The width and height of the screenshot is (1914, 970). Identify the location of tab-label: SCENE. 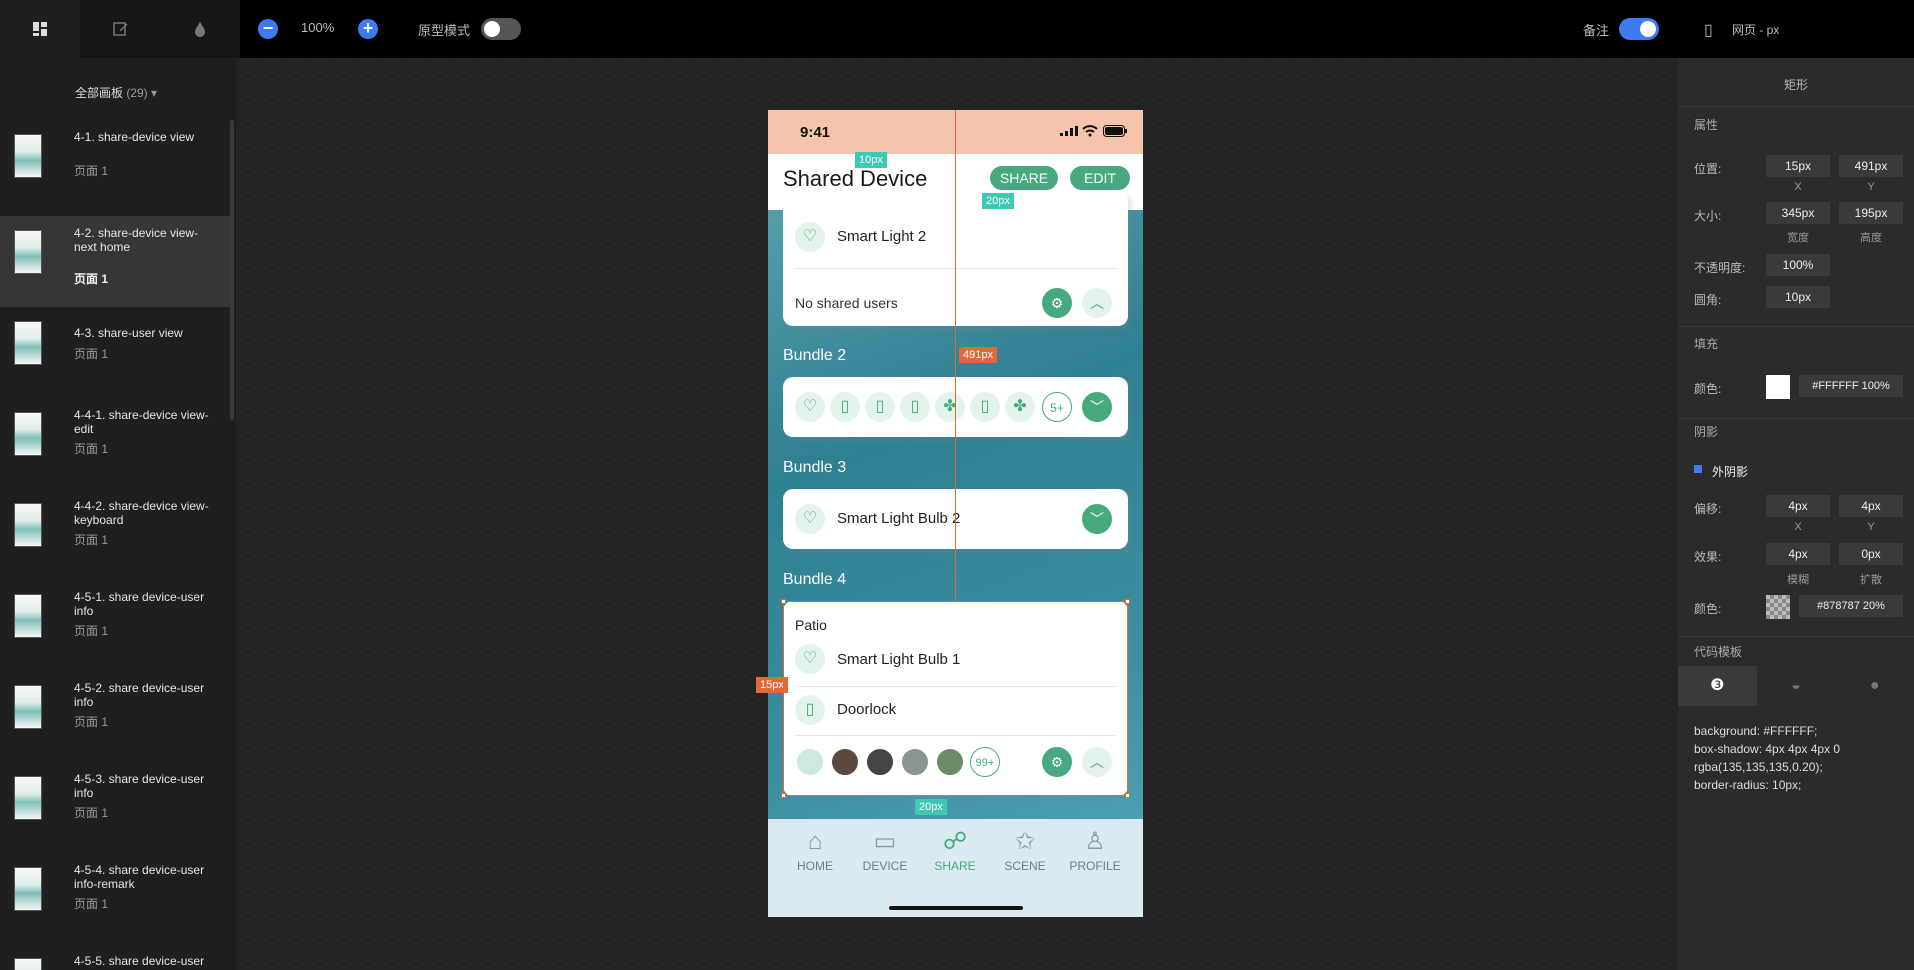
(1025, 866).